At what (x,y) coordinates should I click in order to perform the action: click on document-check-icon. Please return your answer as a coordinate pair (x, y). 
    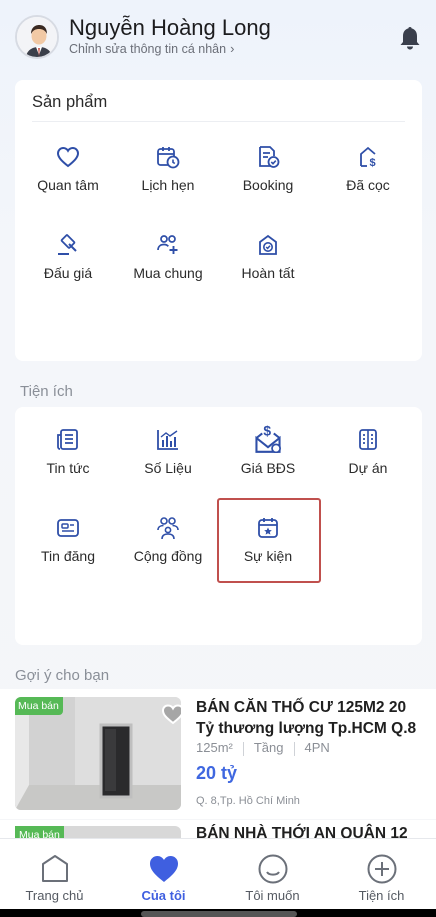
    Looking at the image, I should click on (269, 157).